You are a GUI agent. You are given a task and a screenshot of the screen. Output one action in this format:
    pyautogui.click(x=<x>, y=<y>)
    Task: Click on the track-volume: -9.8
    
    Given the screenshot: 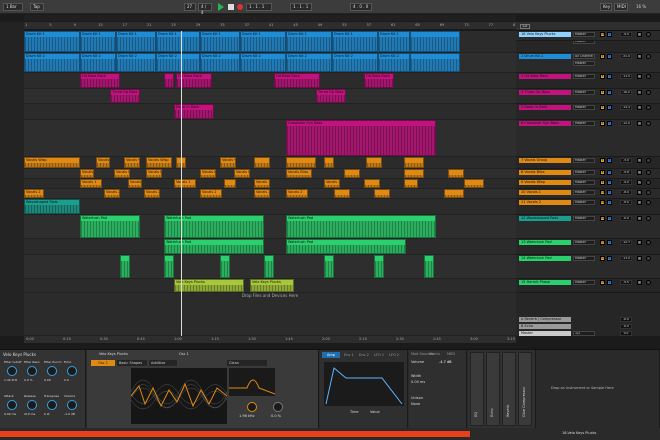 What is the action you would take?
    pyautogui.click(x=626, y=172)
    